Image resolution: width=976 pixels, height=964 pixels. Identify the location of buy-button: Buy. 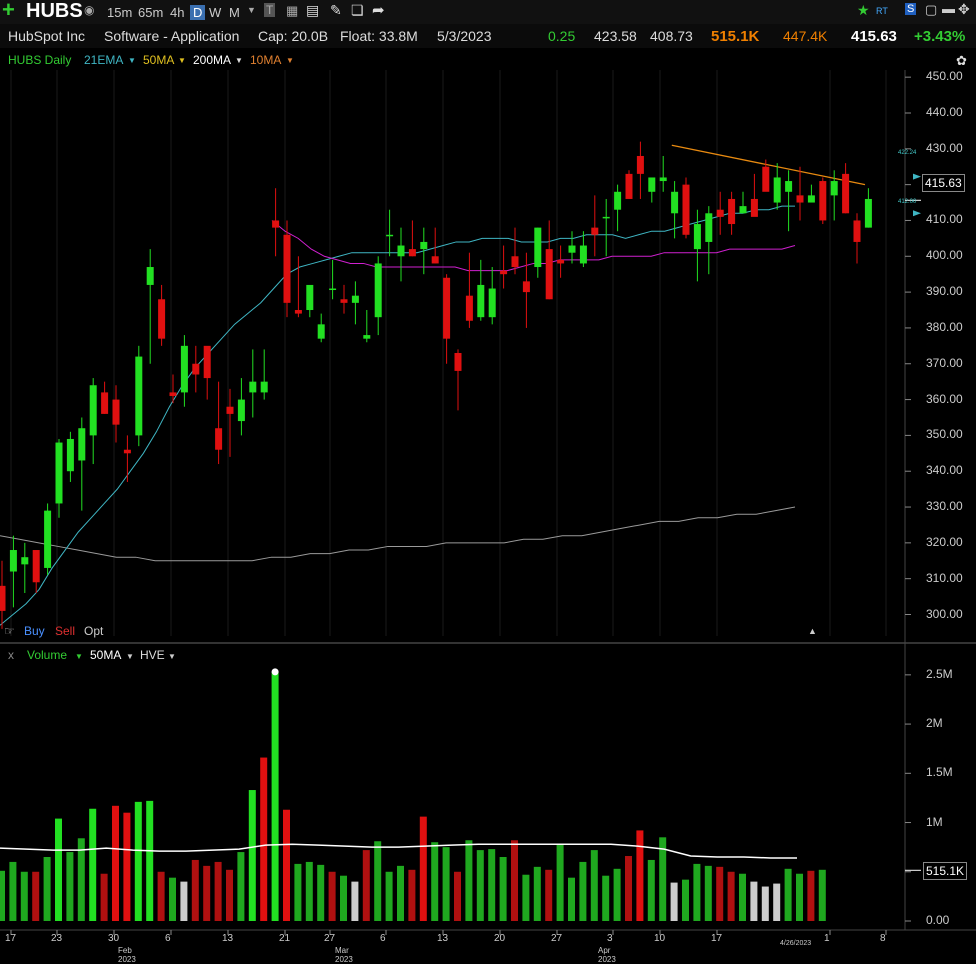
(34, 631).